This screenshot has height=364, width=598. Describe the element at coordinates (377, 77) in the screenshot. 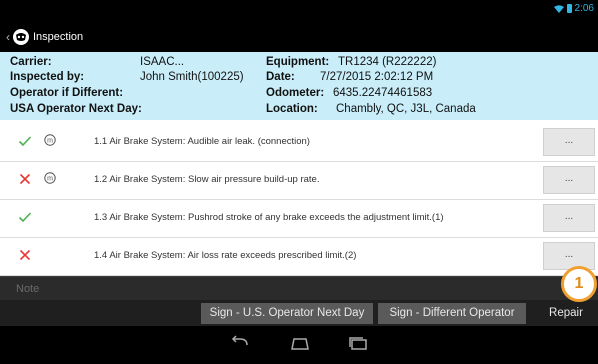

I see `date-value: 7/27/2015 2:02:12 PM` at that location.